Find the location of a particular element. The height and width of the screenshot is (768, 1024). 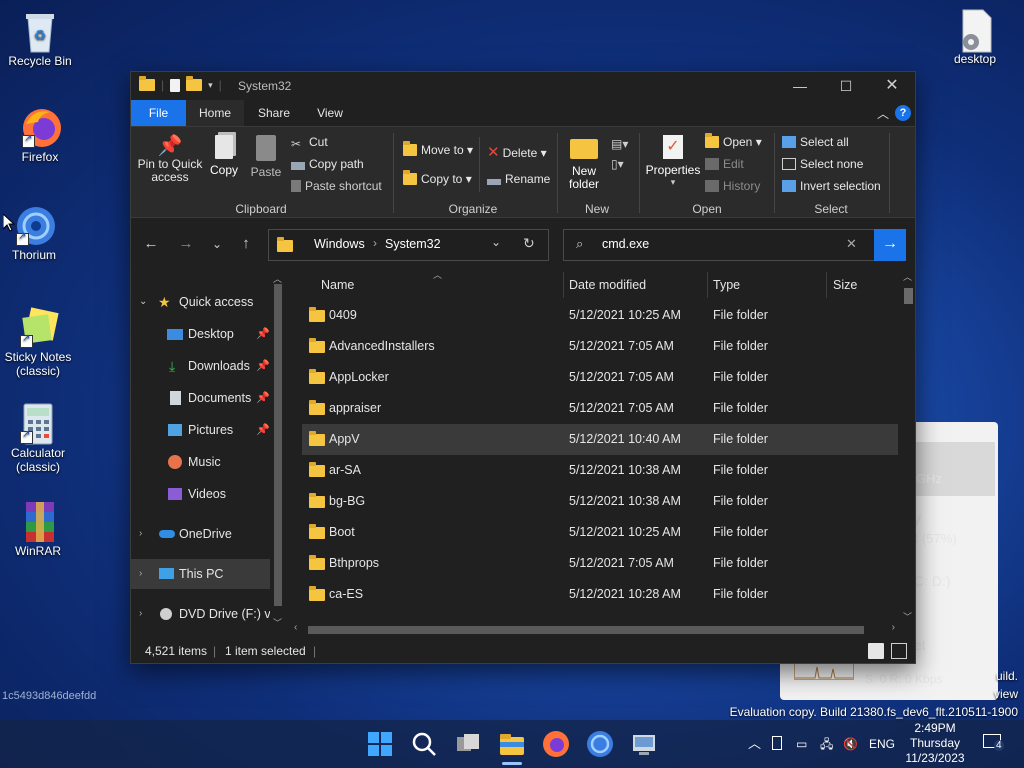

collapse-ribbon-icon: ︿ is located at coordinates (883, 113).